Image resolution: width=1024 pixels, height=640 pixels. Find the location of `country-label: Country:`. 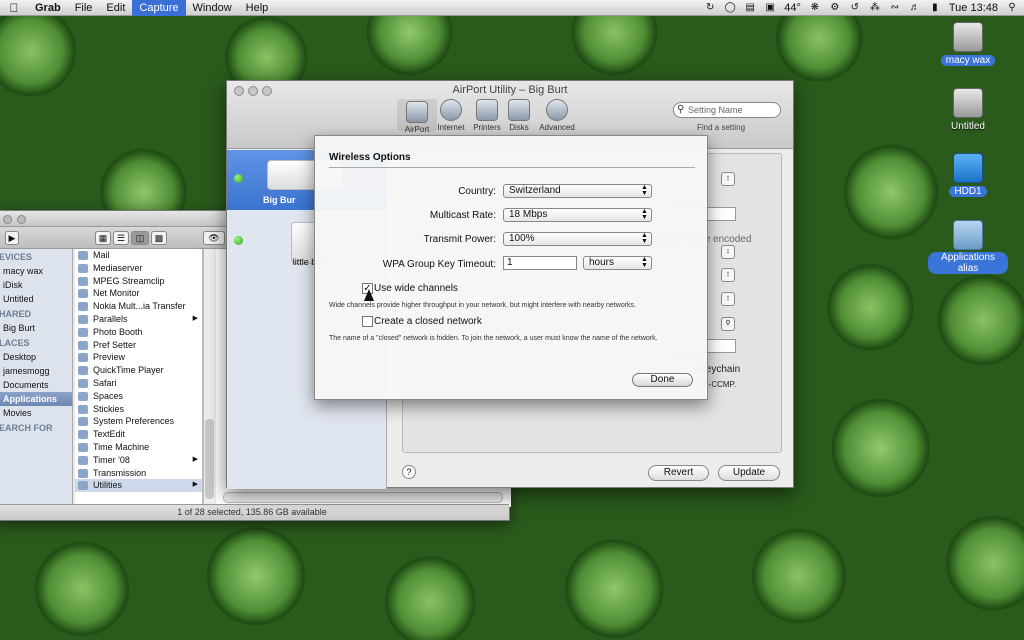

country-label: Country: is located at coordinates (477, 191).